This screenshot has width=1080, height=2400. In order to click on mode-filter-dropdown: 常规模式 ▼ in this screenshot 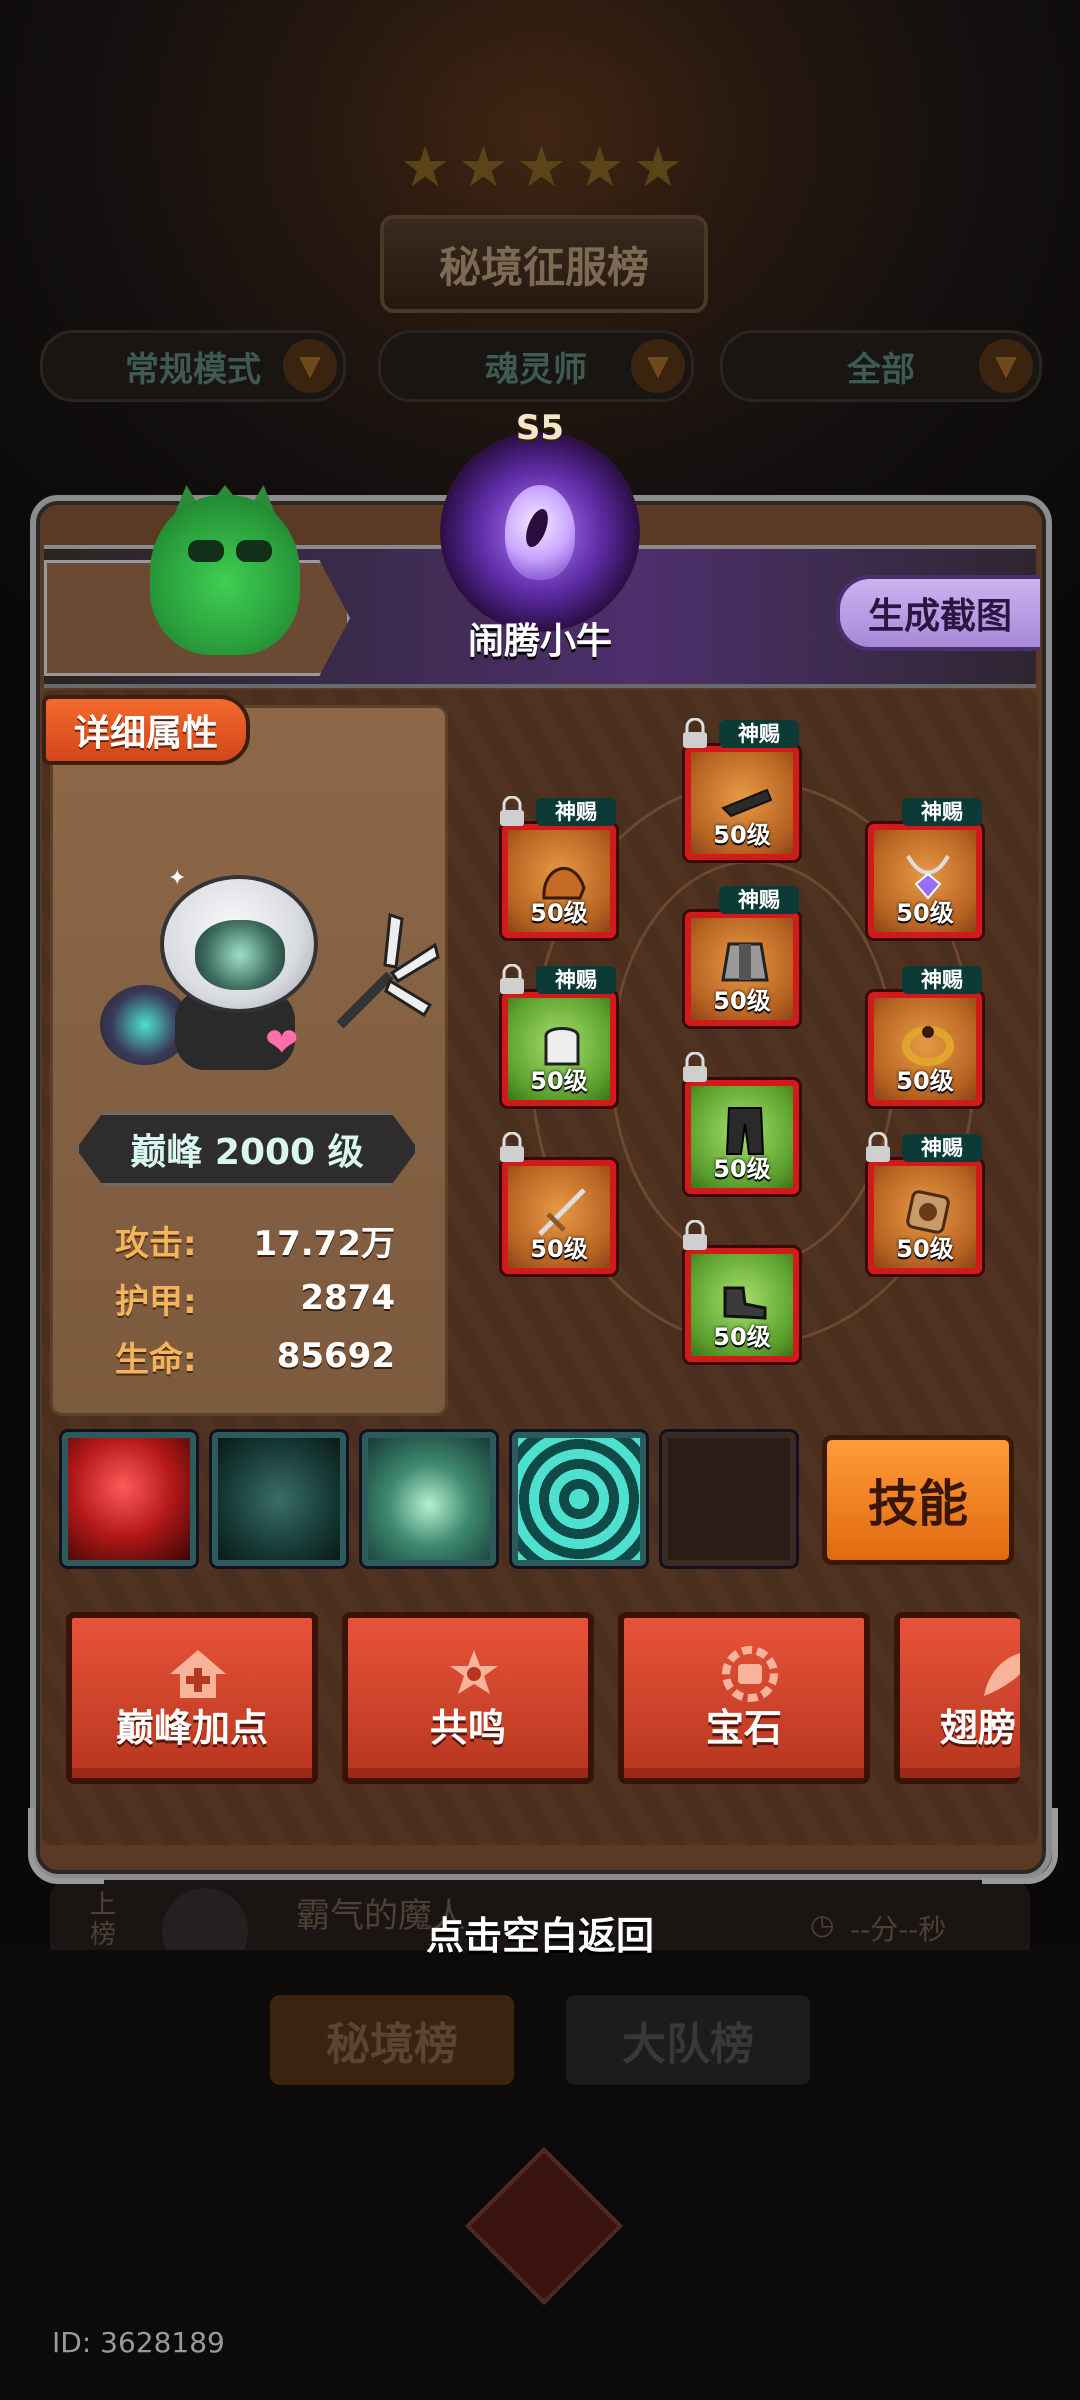, I will do `click(193, 366)`.